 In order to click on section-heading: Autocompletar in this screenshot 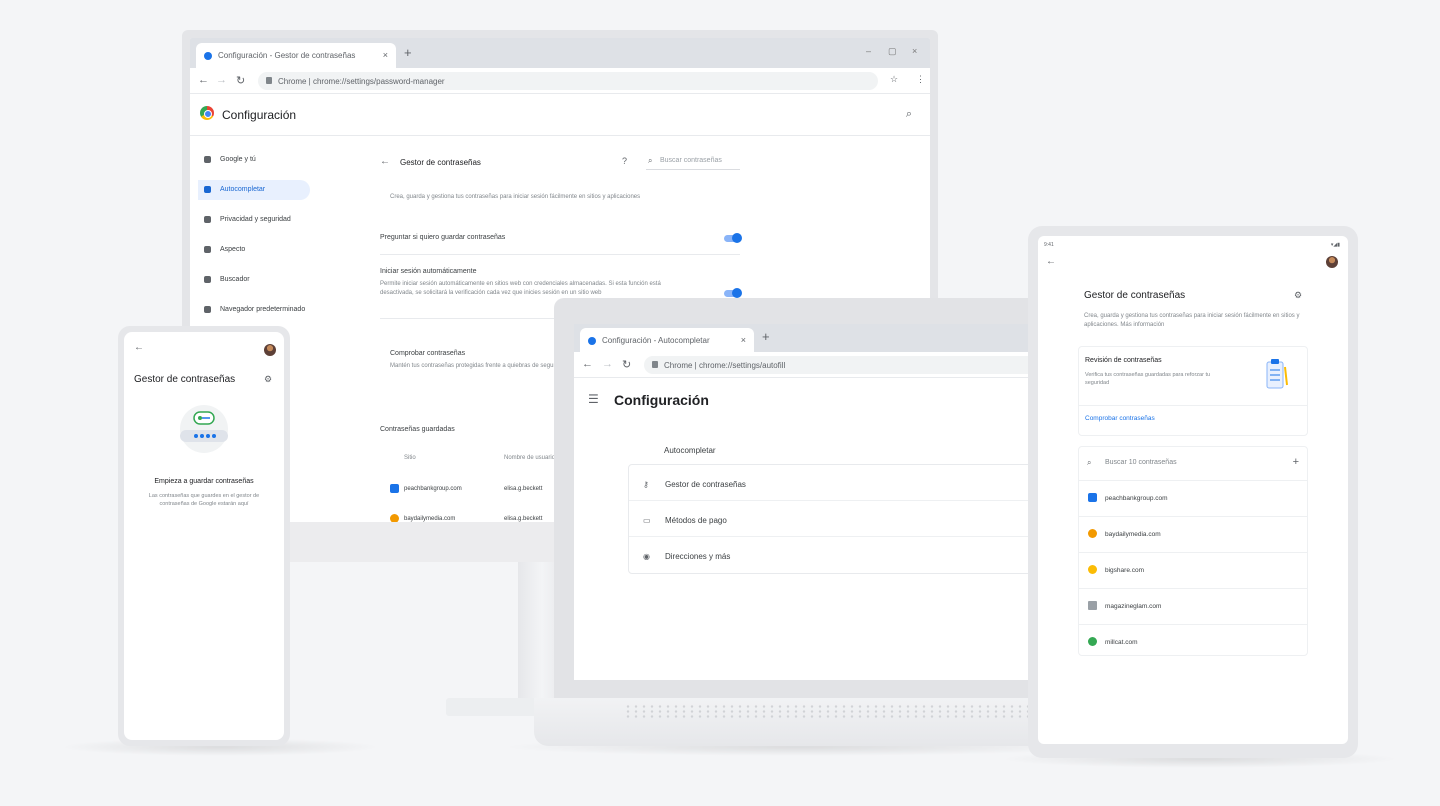, I will do `click(690, 450)`.